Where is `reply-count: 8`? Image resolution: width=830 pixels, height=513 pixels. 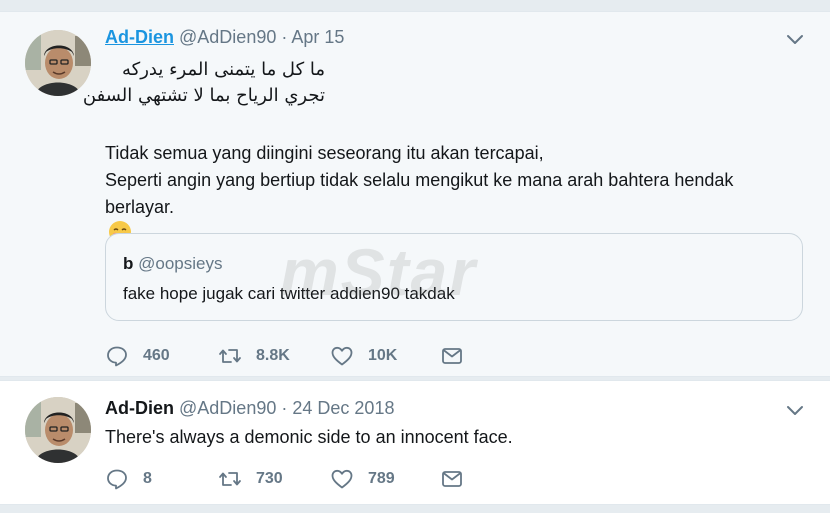
reply-count: 8 is located at coordinates (147, 478).